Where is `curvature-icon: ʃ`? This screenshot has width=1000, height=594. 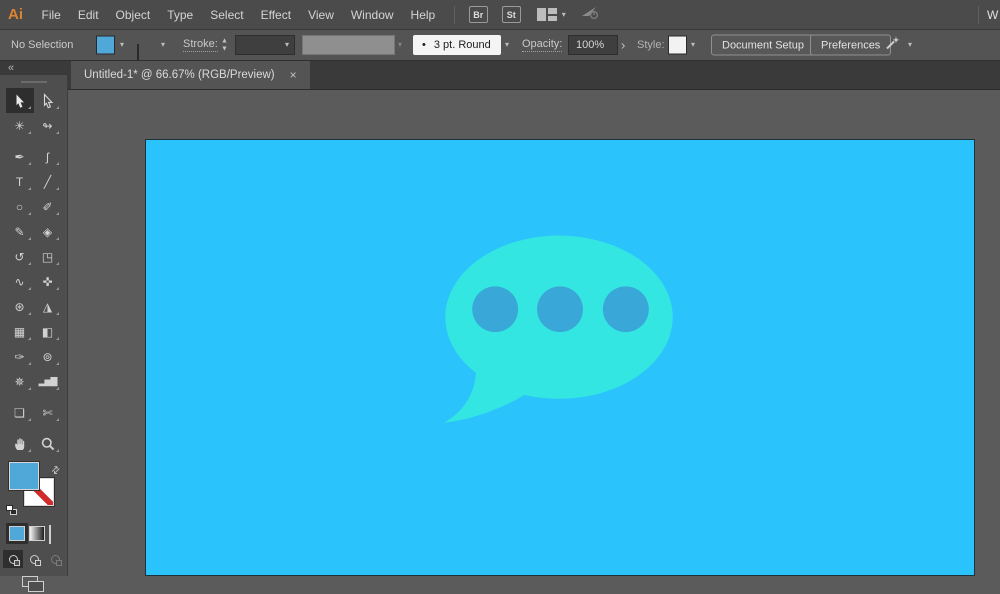
curvature-icon: ʃ is located at coordinates (47, 157).